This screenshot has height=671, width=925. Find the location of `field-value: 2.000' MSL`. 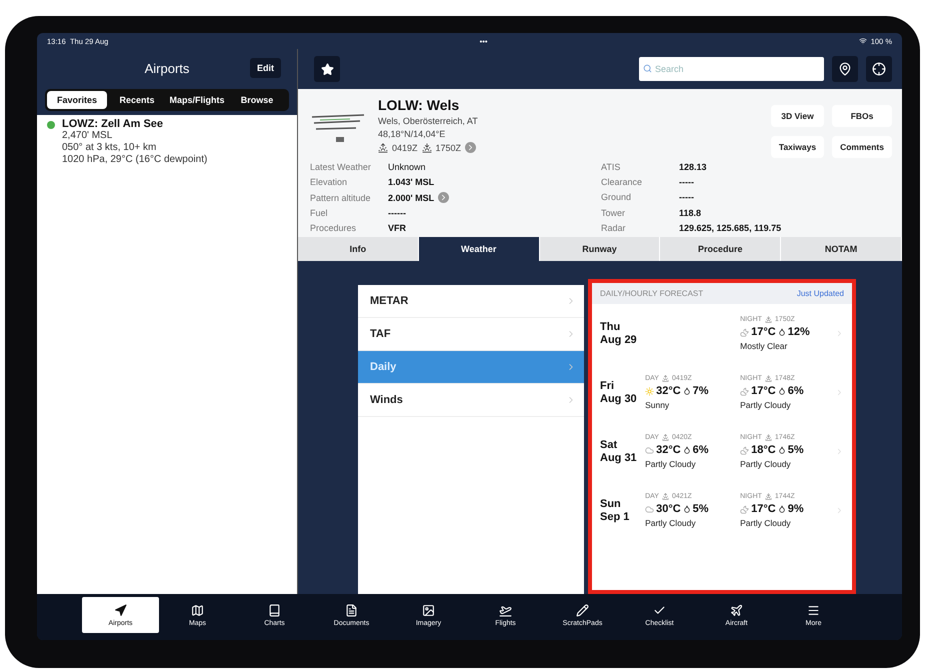

field-value: 2.000' MSL is located at coordinates (411, 197).